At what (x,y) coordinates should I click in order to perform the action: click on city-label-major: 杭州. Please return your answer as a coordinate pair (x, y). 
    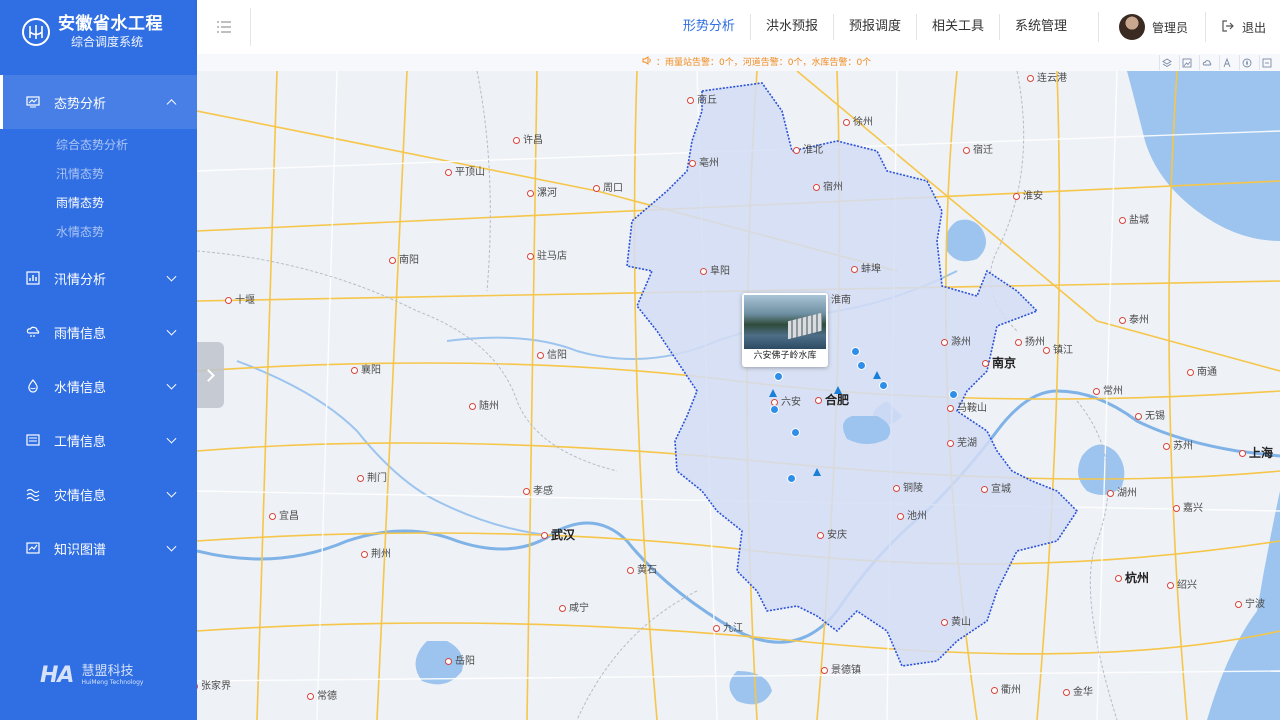
    Looking at the image, I should click on (1132, 577).